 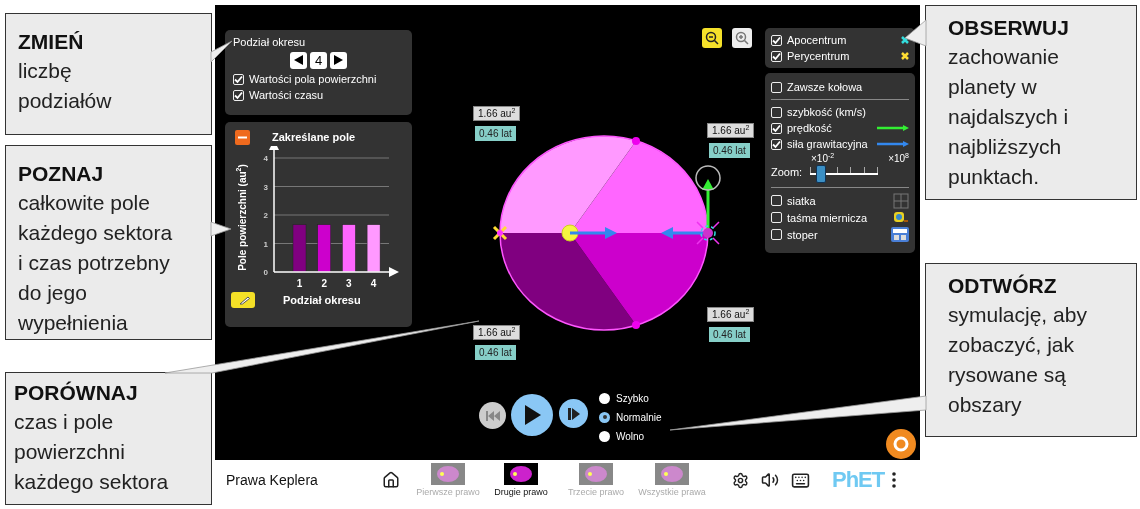 I want to click on checkbox-label: Apocentrum, so click(x=817, y=40).